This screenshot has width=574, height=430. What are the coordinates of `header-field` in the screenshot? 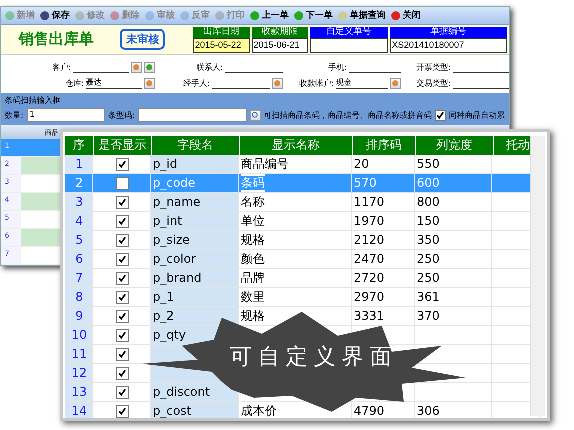 It's located at (349, 45).